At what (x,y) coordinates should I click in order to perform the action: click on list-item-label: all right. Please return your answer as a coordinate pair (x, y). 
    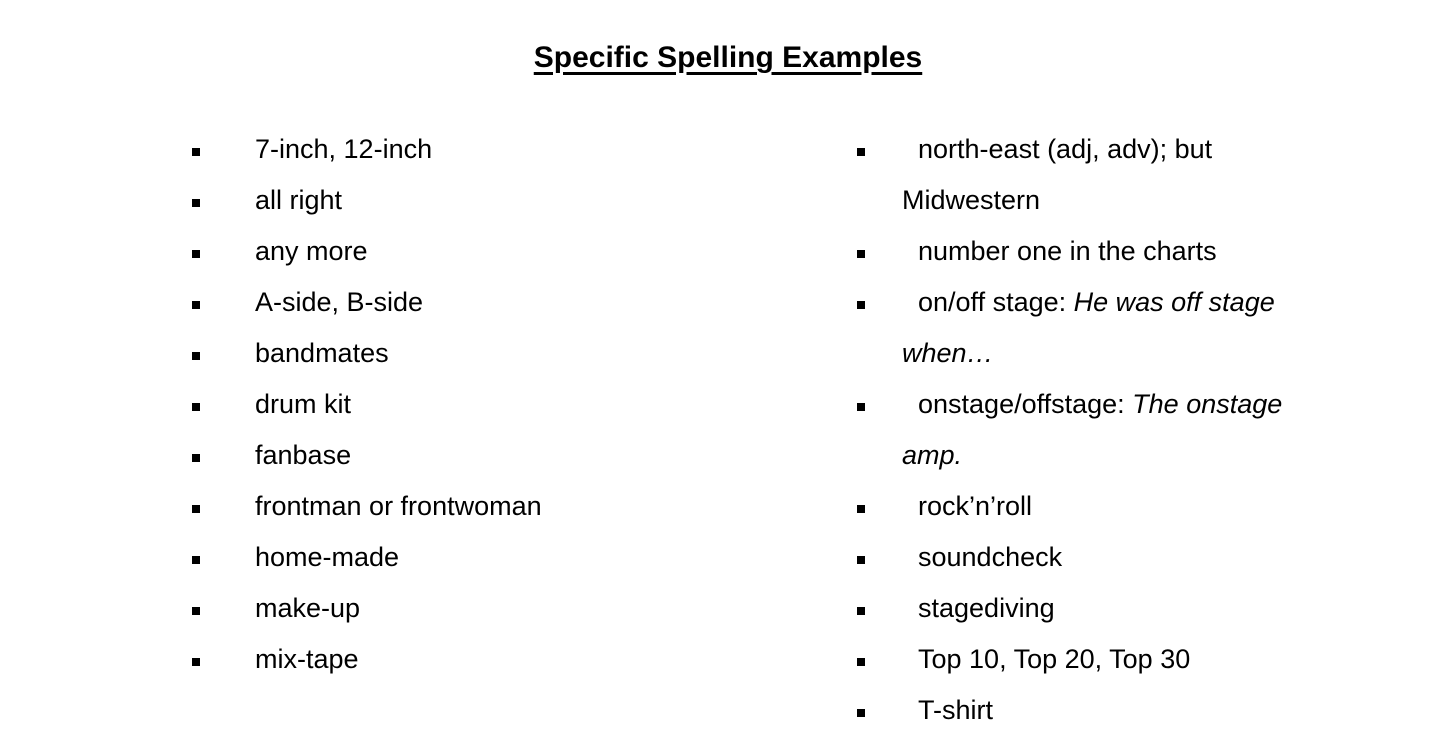
    Looking at the image, I should click on (299, 200).